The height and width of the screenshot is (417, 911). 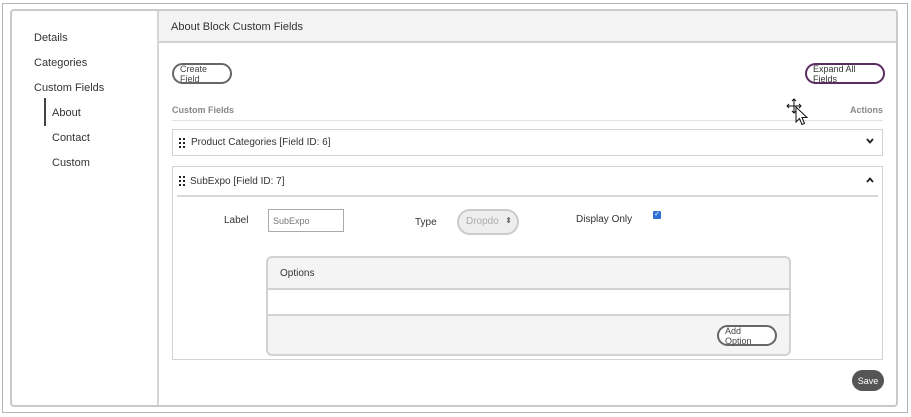 I want to click on sidebar-item-details: Details, so click(x=51, y=38).